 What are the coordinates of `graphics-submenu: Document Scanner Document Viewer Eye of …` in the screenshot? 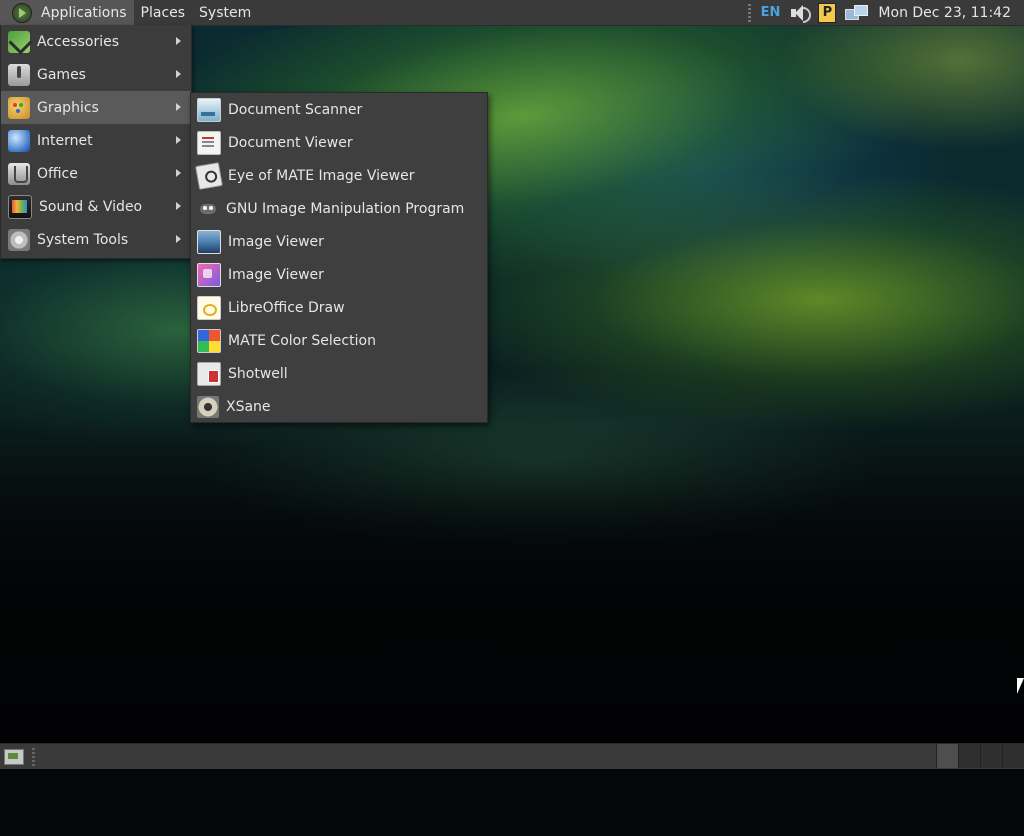 It's located at (339, 257).